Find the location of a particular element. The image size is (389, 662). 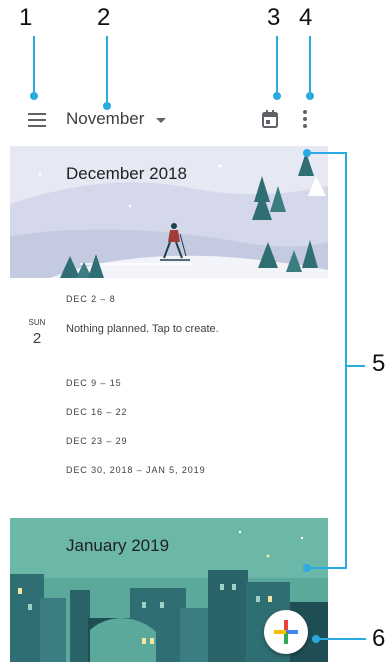

app-bar: November is located at coordinates (169, 120).